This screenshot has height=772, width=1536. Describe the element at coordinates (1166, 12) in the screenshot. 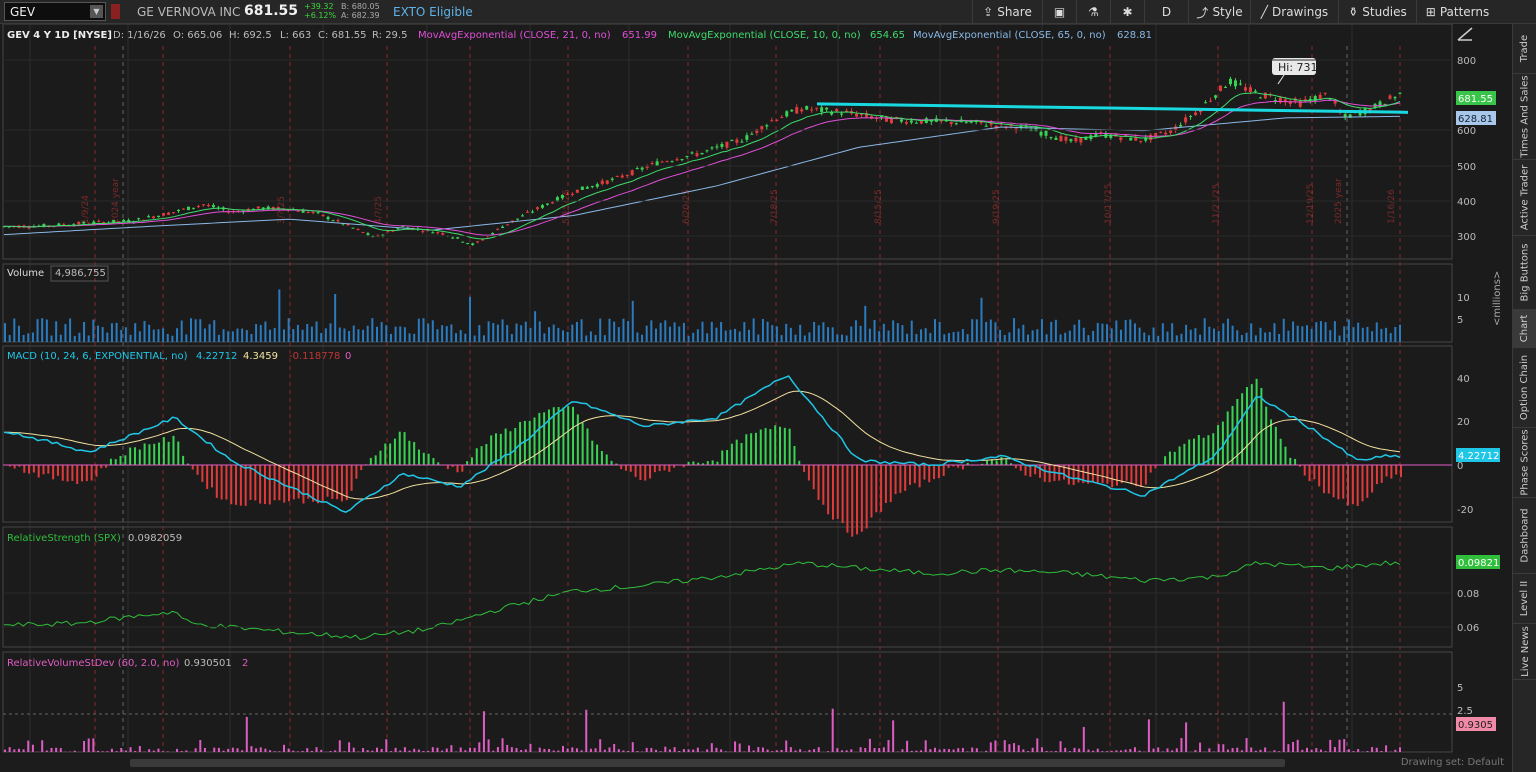

I see `timeframe-button: D` at that location.